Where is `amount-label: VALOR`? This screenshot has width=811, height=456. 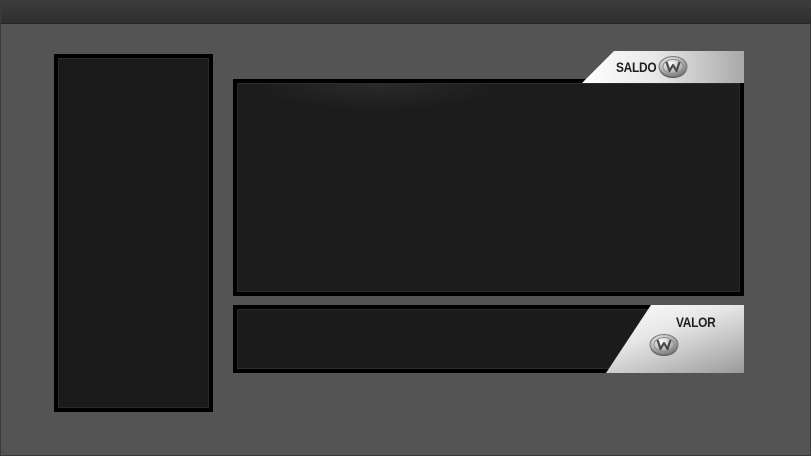
amount-label: VALOR is located at coordinates (696, 322).